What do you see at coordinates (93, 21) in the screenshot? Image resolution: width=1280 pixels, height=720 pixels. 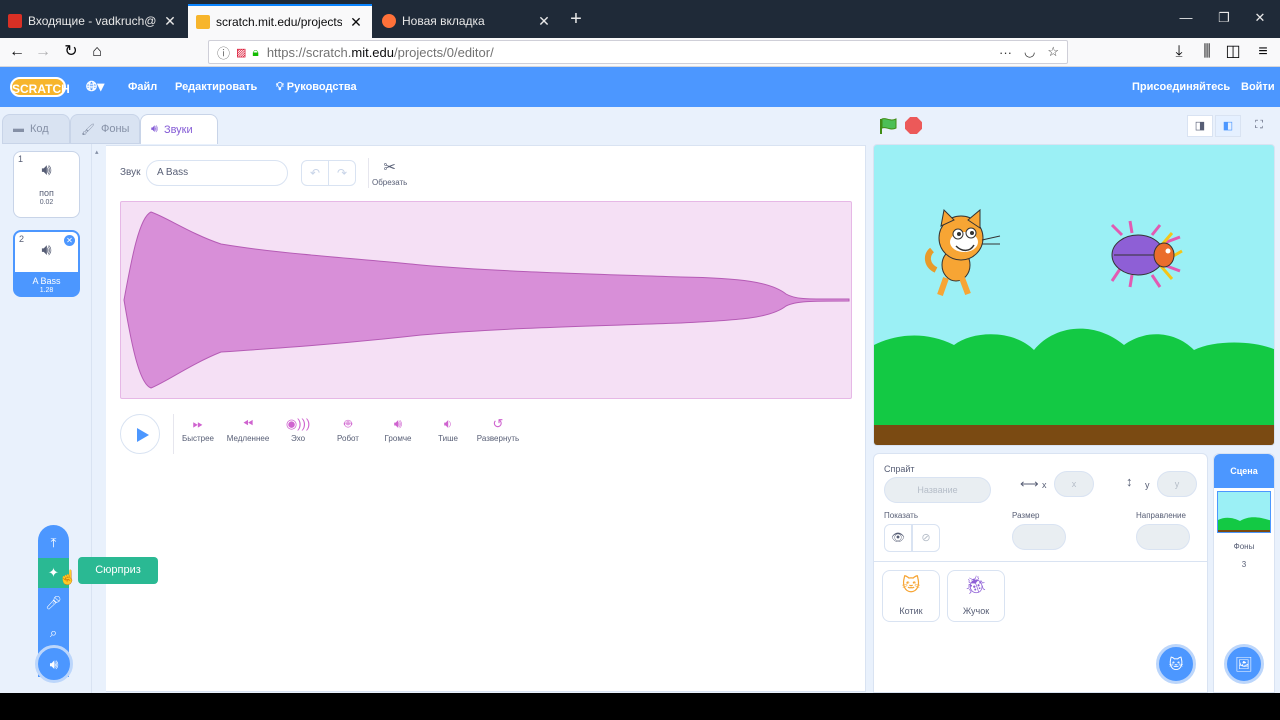 I see `browser-tab-gmail: Входящие - vadkruch@gmail.c ✕` at bounding box center [93, 21].